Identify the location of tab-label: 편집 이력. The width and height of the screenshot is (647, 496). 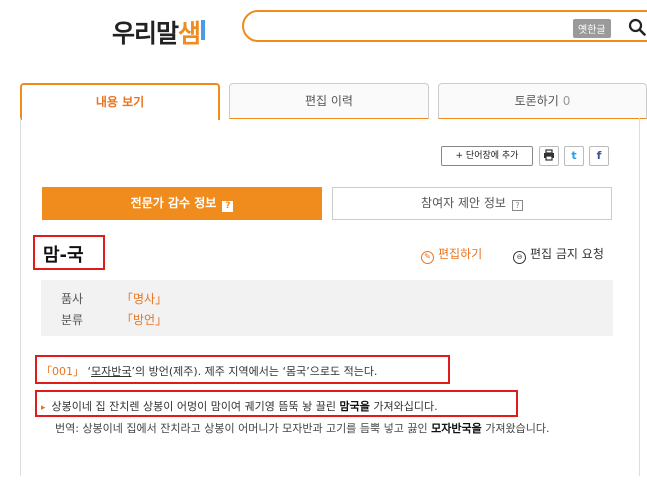
(329, 101).